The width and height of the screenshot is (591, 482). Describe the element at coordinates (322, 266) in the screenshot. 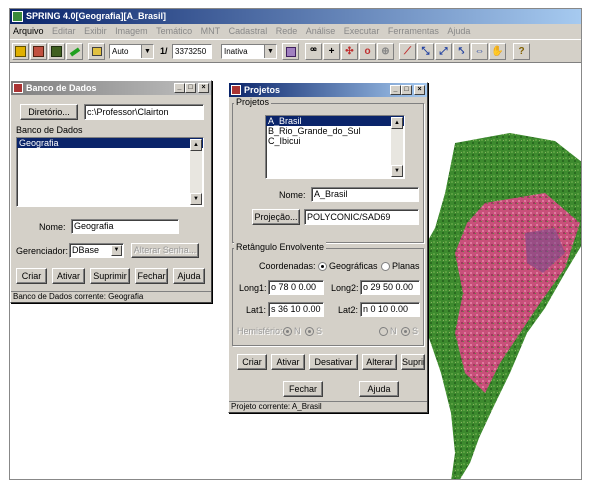

I see `geograficas-radio` at that location.